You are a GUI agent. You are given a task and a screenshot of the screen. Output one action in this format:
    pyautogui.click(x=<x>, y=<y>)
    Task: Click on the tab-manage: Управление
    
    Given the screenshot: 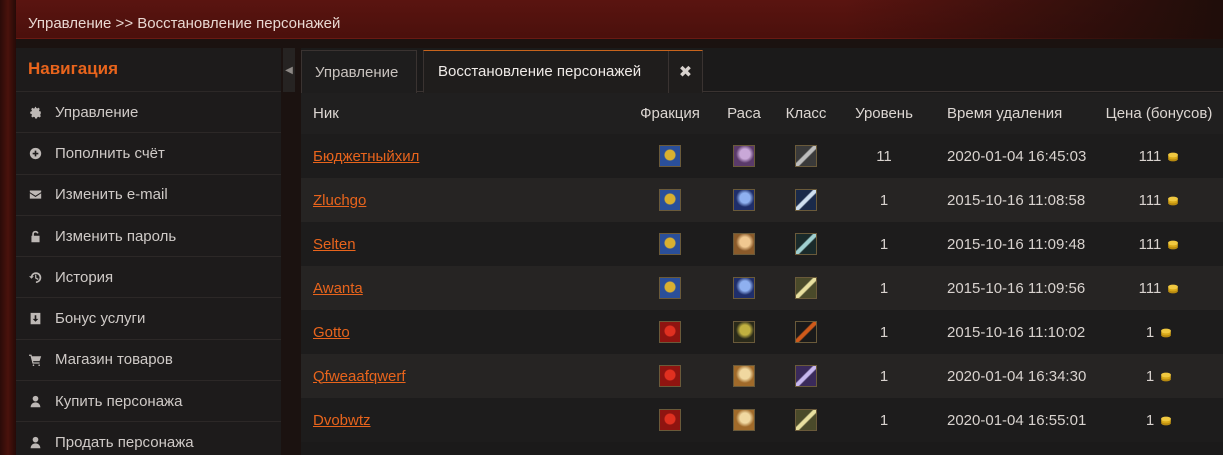 What is the action you would take?
    pyautogui.click(x=359, y=71)
    